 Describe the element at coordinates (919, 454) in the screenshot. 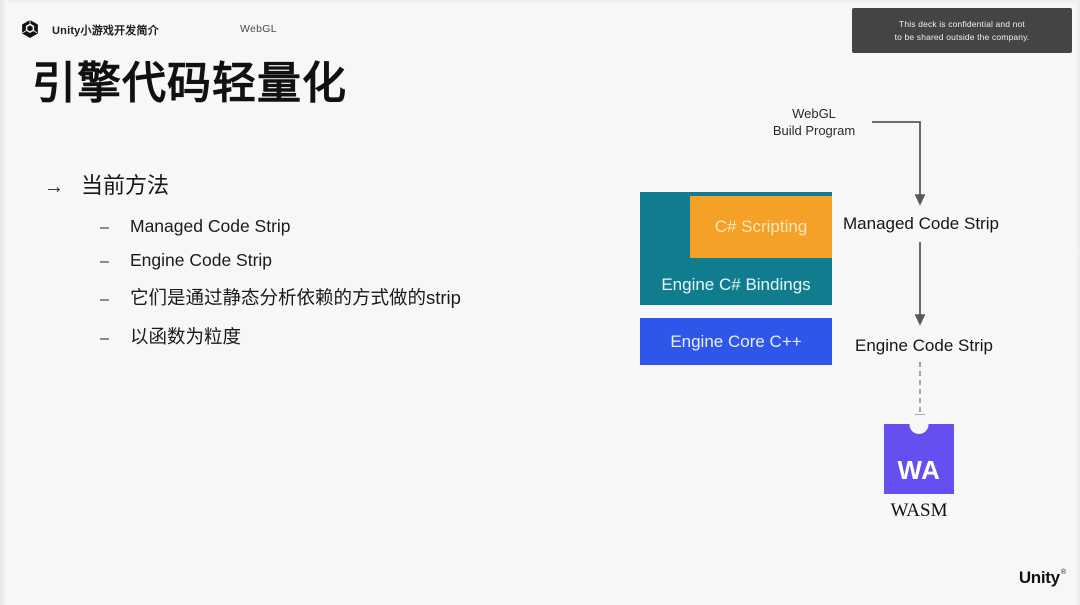

I see `webassembly-logo-icon: WA` at that location.